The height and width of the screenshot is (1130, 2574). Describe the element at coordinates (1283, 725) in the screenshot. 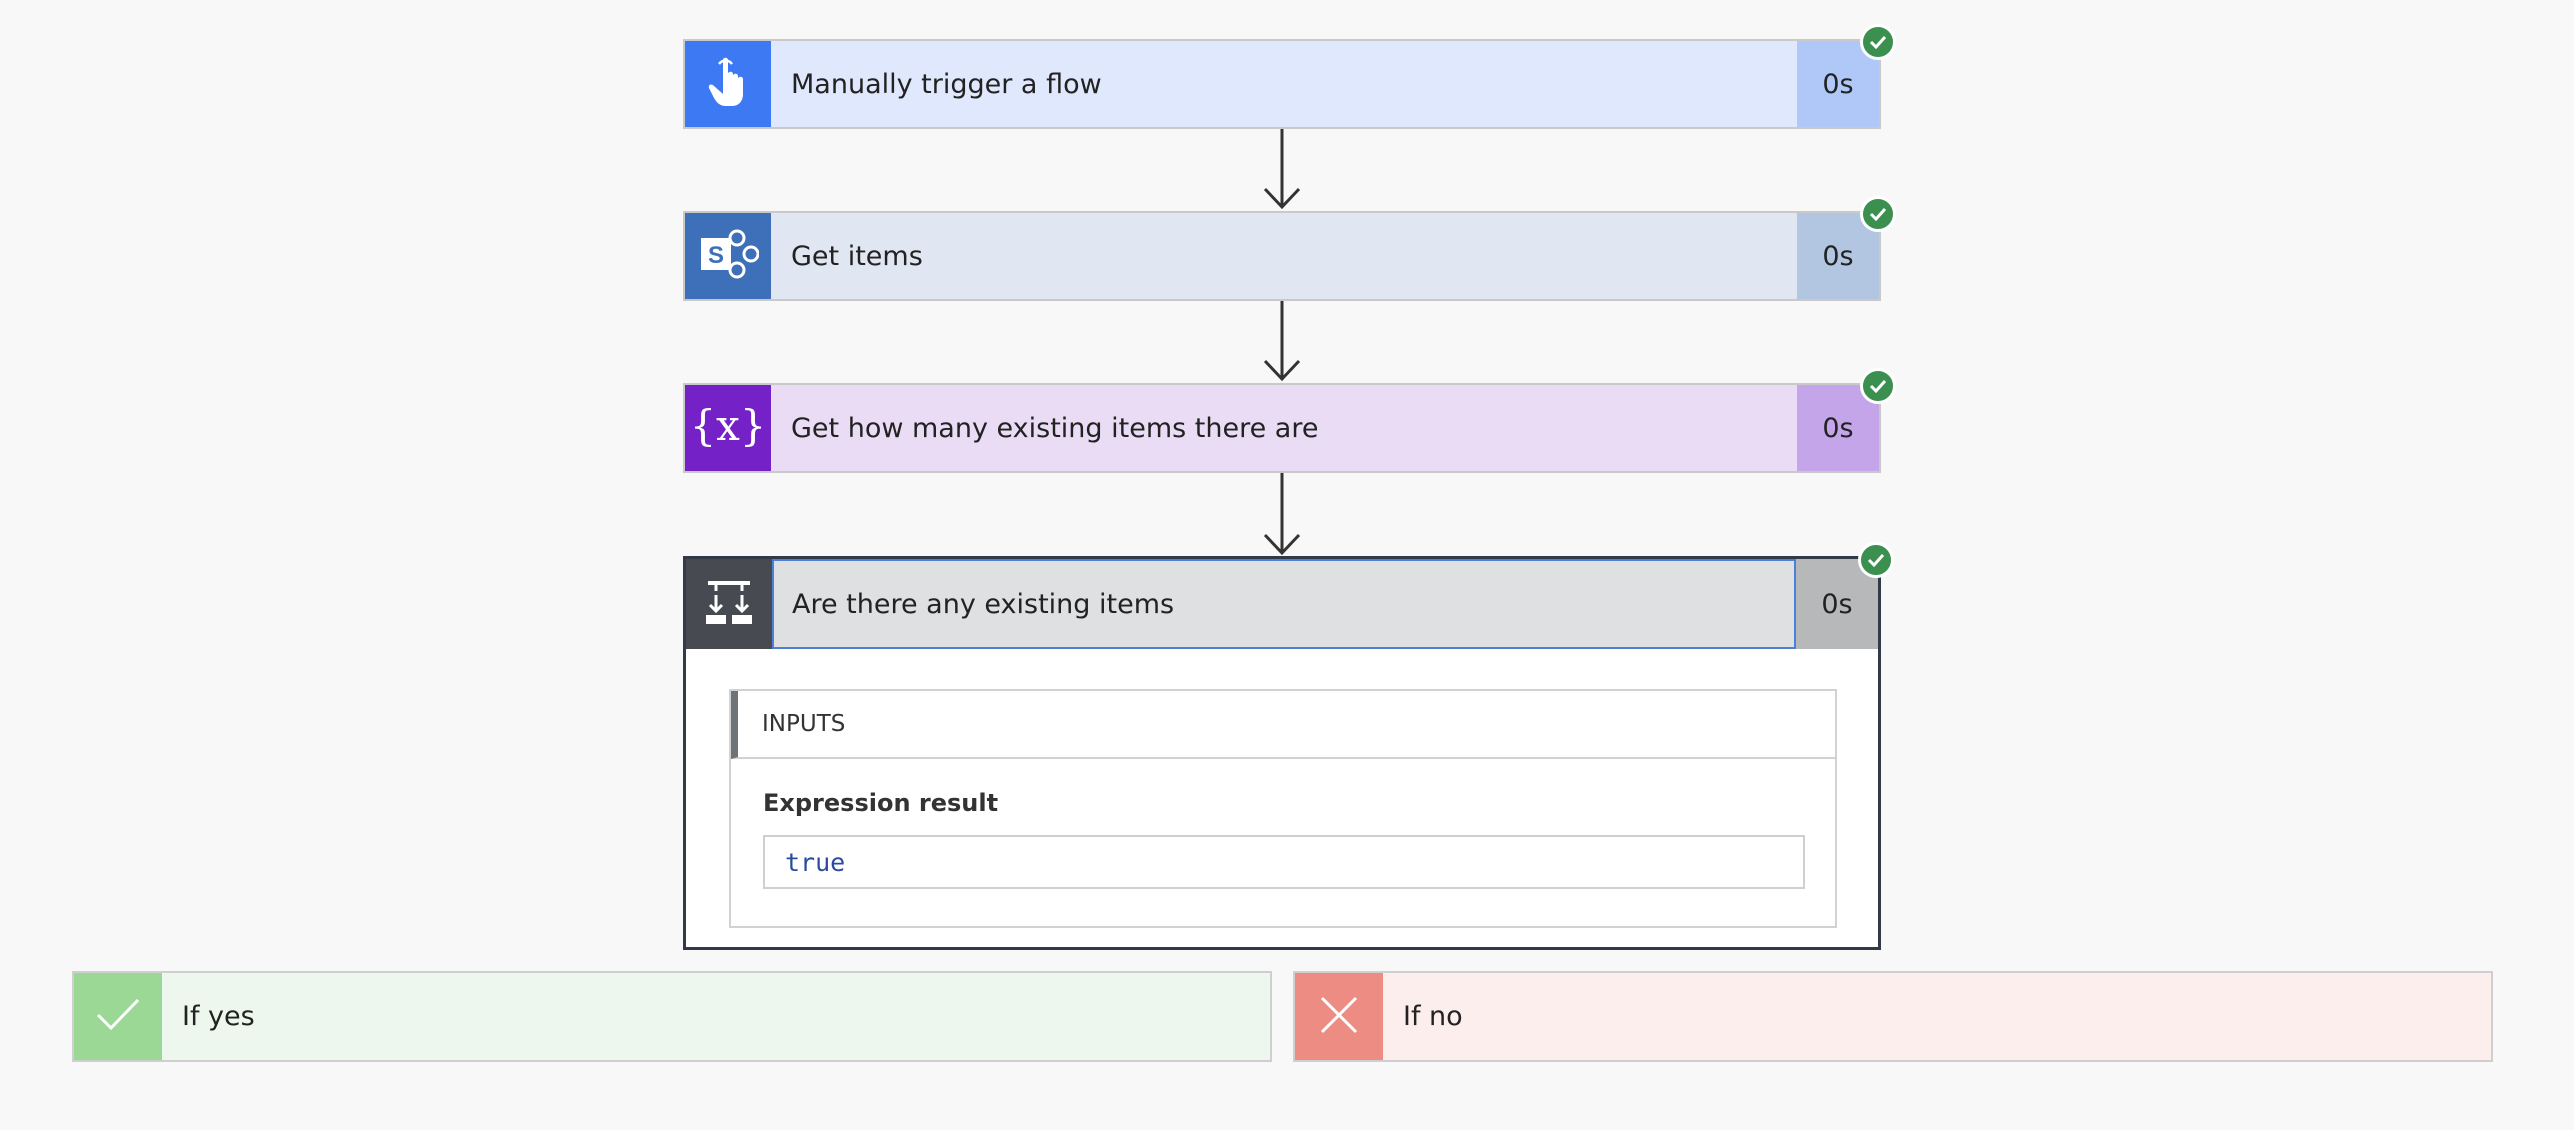

I see `inputs-heading: INPUTS` at that location.